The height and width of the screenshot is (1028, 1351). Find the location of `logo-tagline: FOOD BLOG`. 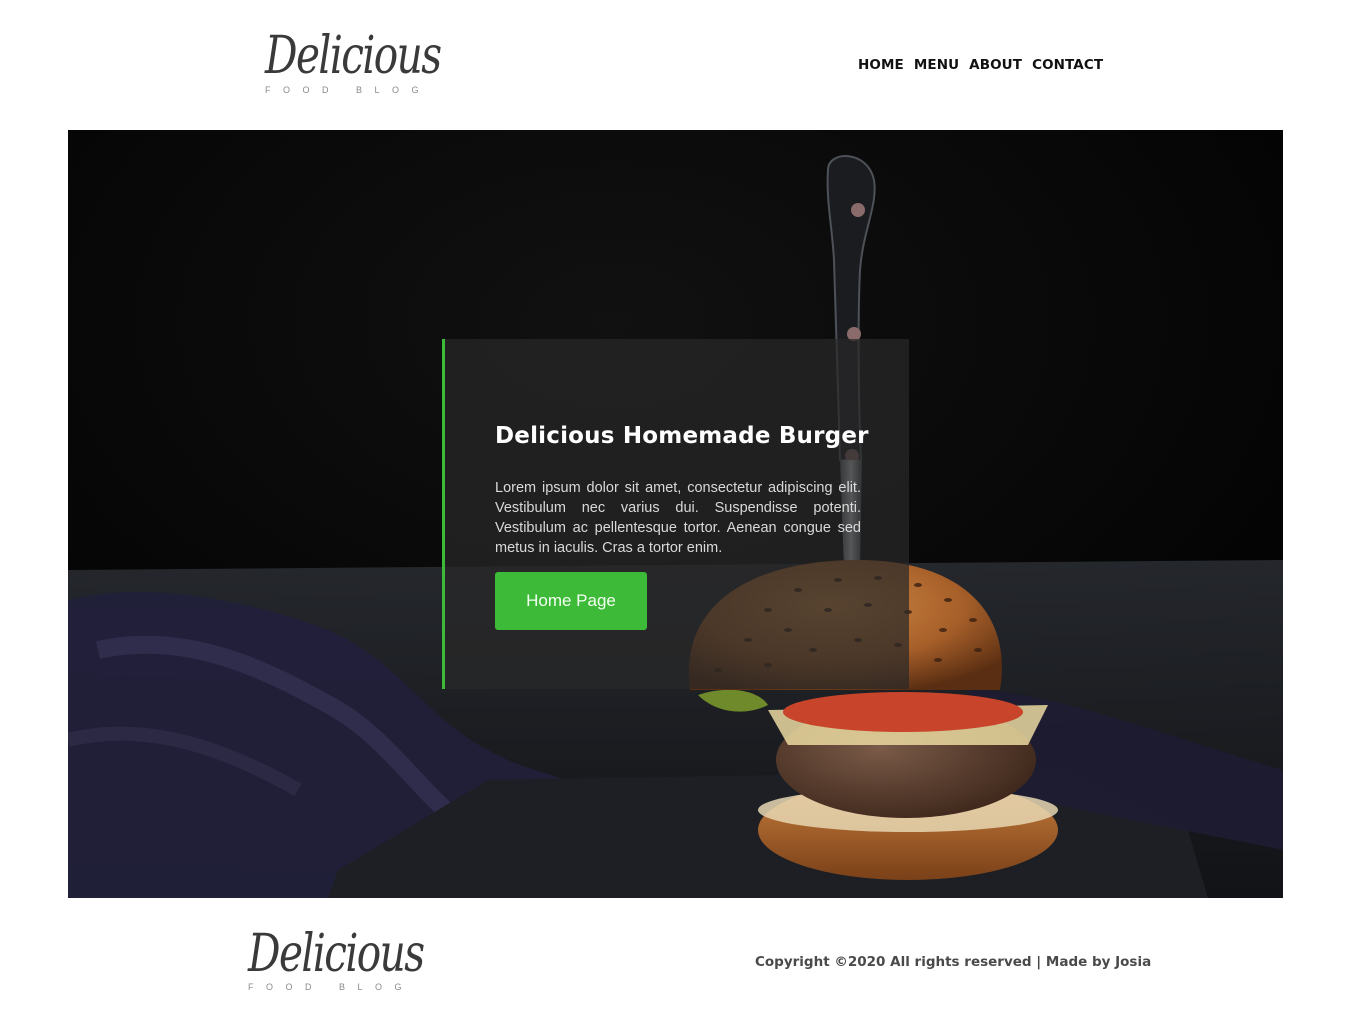

logo-tagline: FOOD BLOG is located at coordinates (348, 90).